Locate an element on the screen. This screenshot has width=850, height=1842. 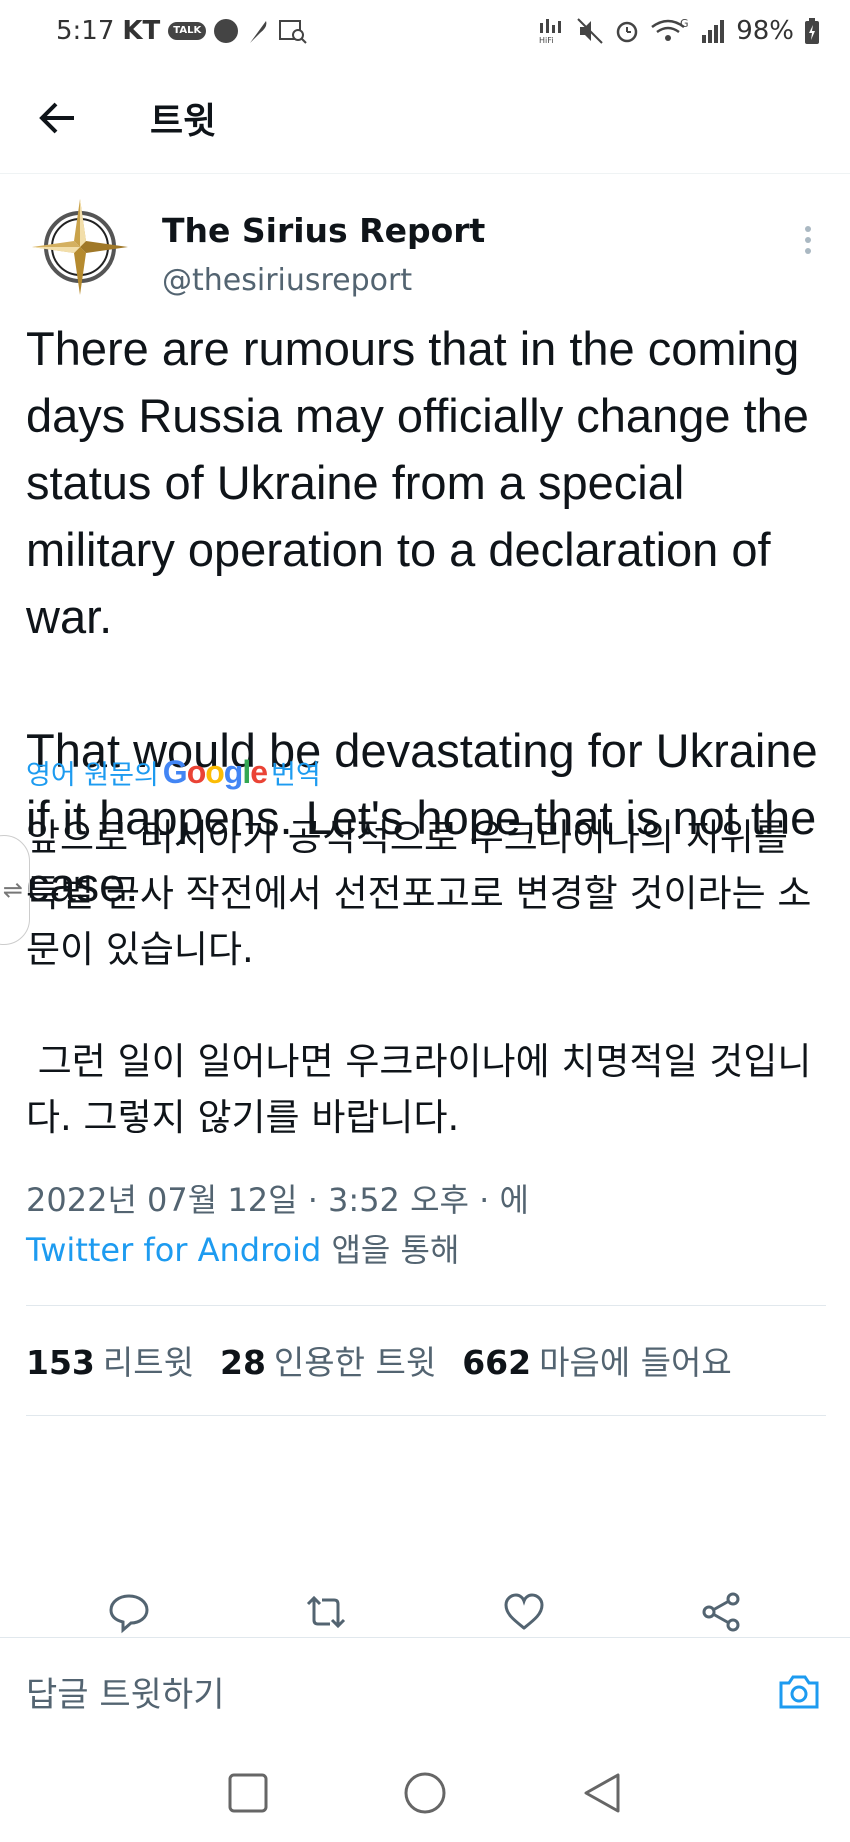
triangle-back-icon is located at coordinates (602, 1793).